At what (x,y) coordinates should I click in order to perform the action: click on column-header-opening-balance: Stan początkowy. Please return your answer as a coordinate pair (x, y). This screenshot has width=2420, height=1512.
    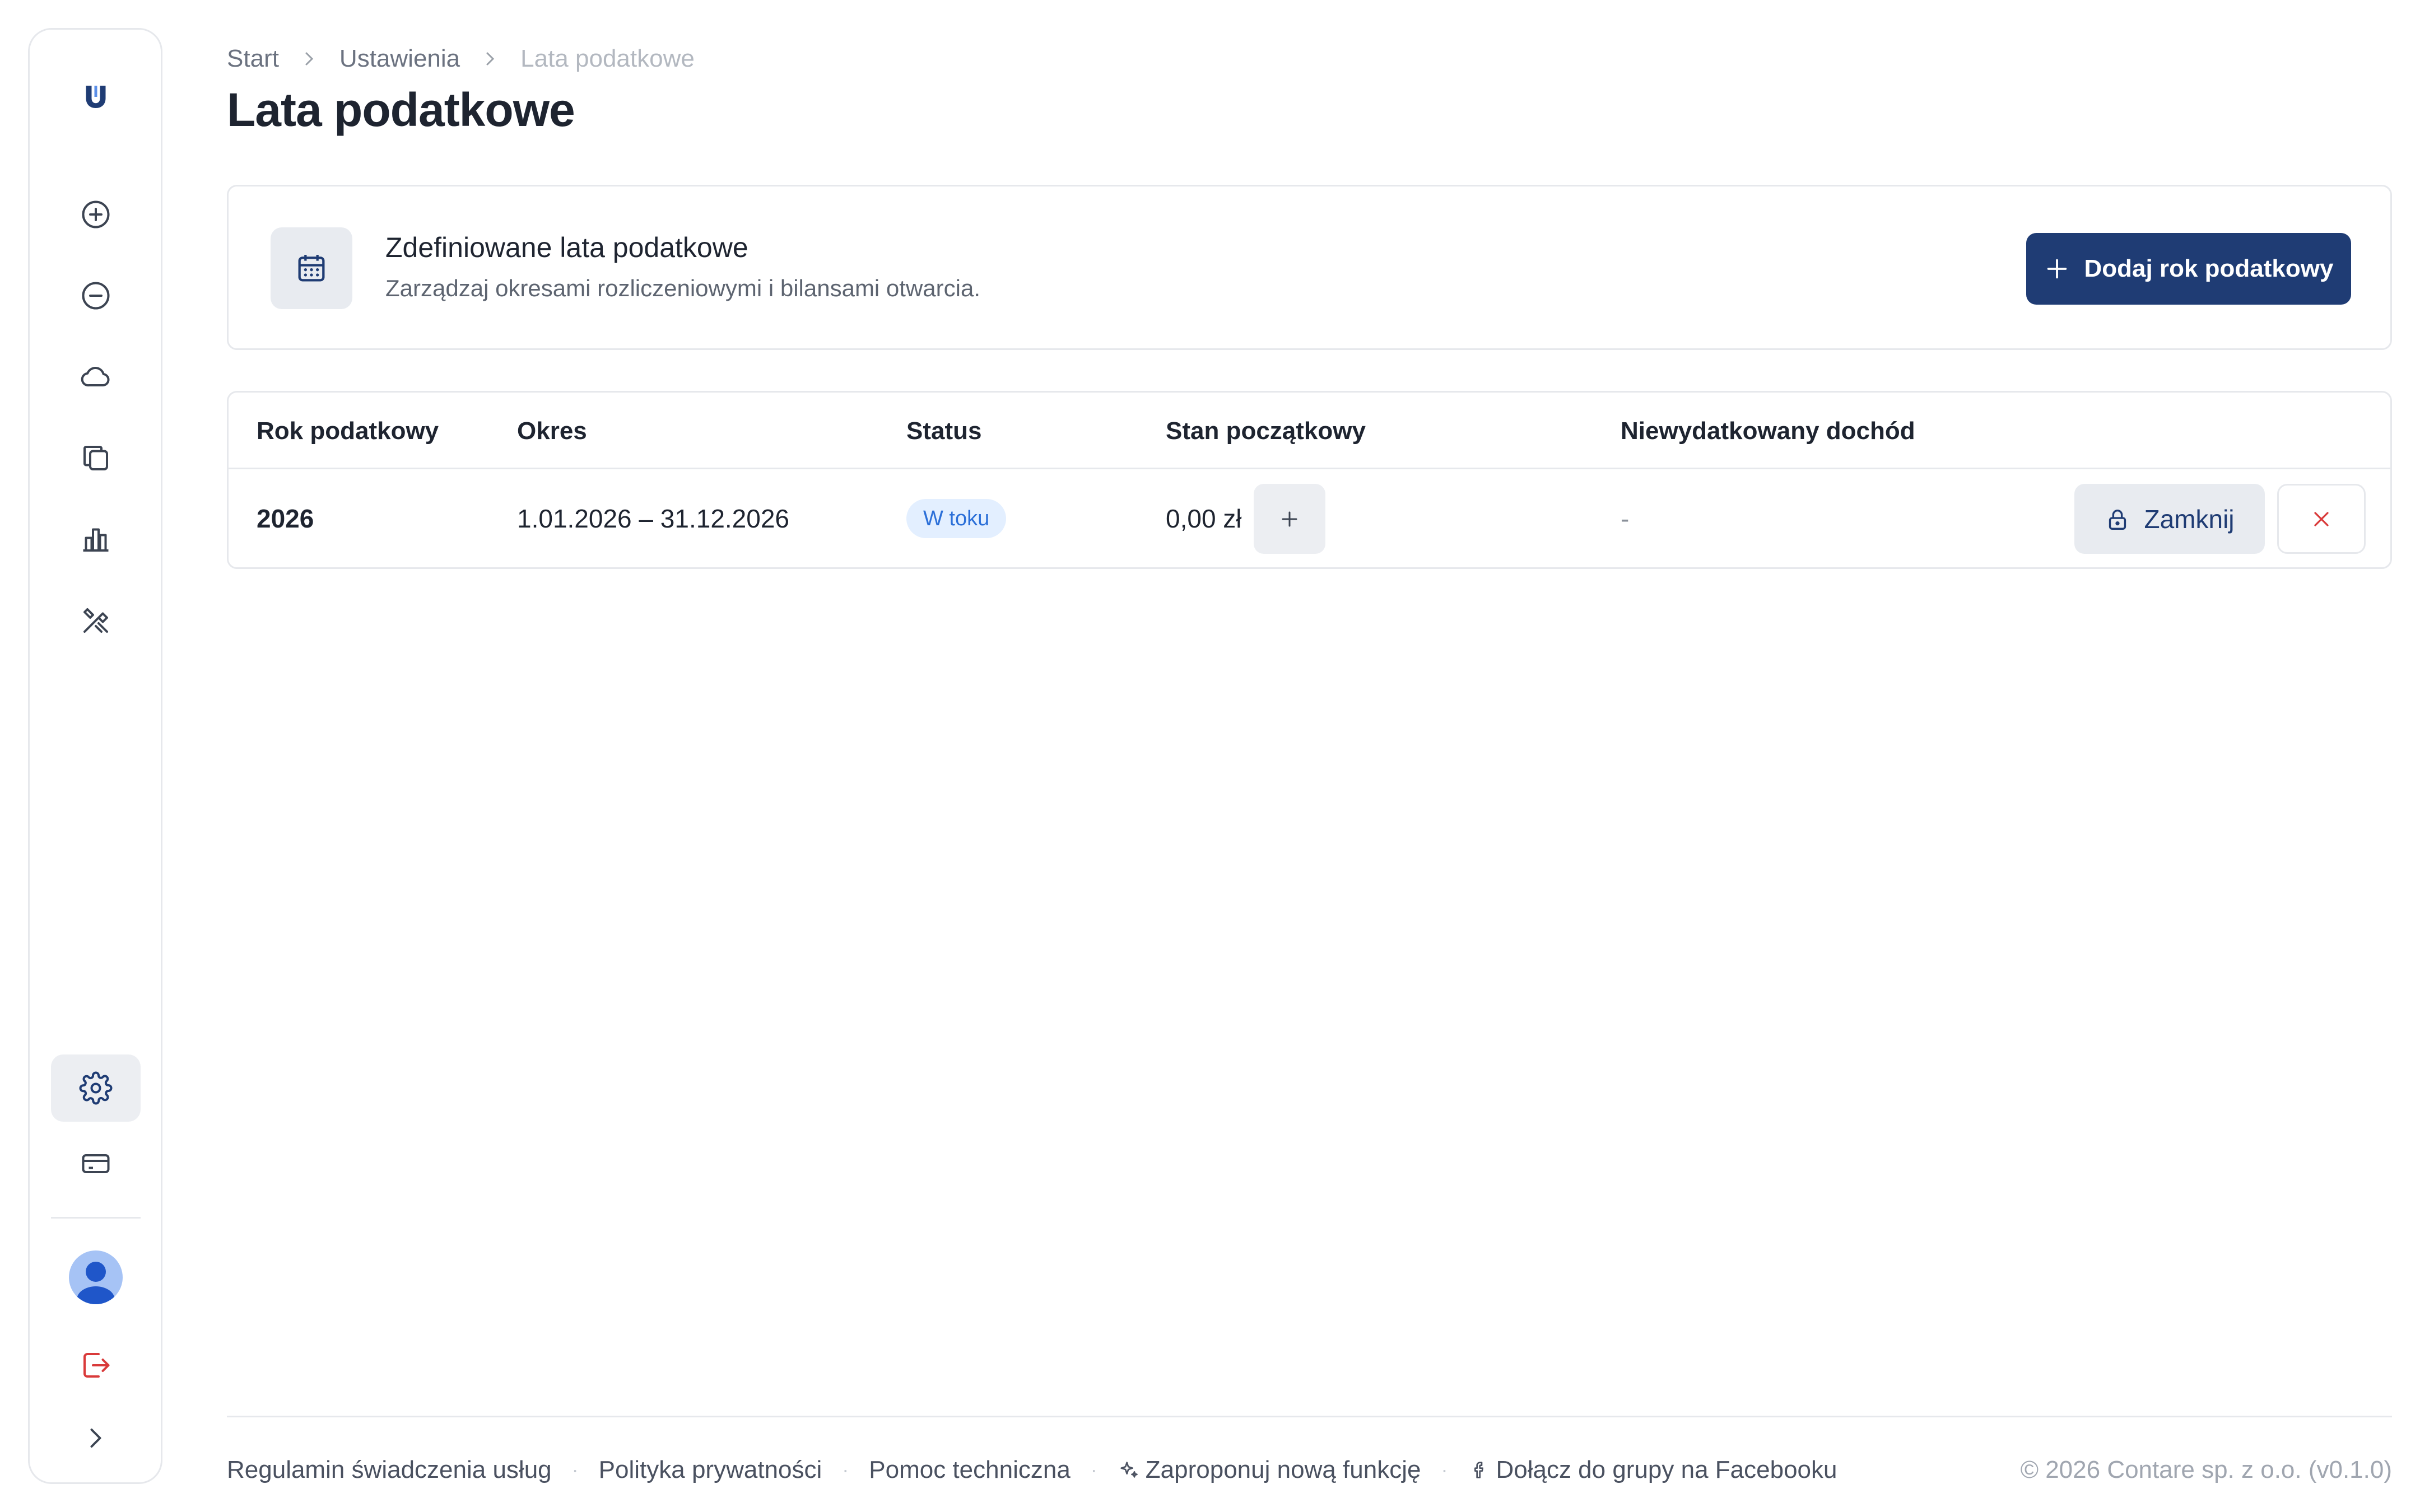
    Looking at the image, I should click on (1266, 431).